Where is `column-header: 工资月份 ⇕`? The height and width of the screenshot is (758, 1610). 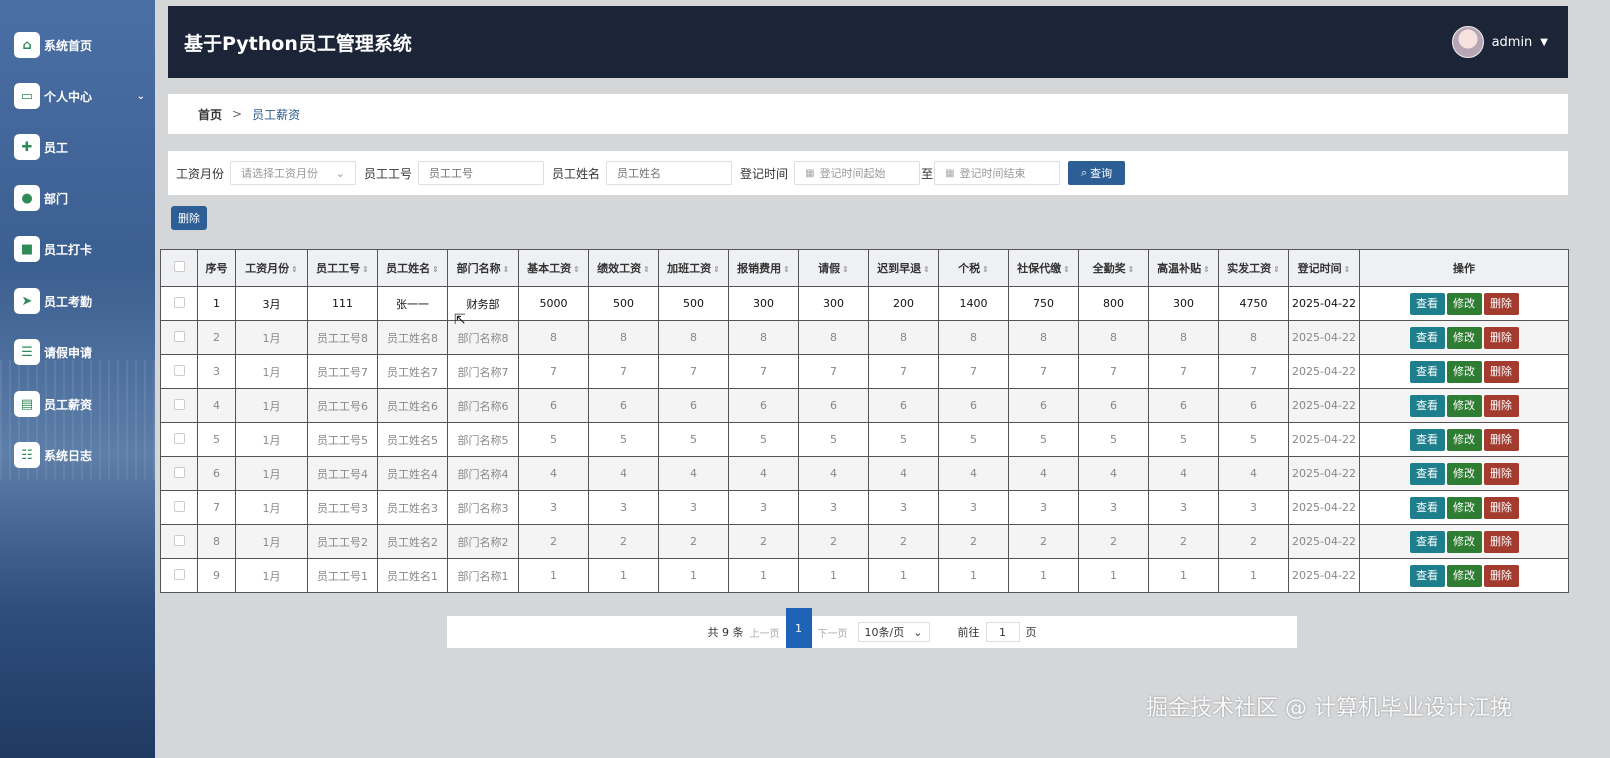
column-header: 工资月份 ⇕ is located at coordinates (271, 268).